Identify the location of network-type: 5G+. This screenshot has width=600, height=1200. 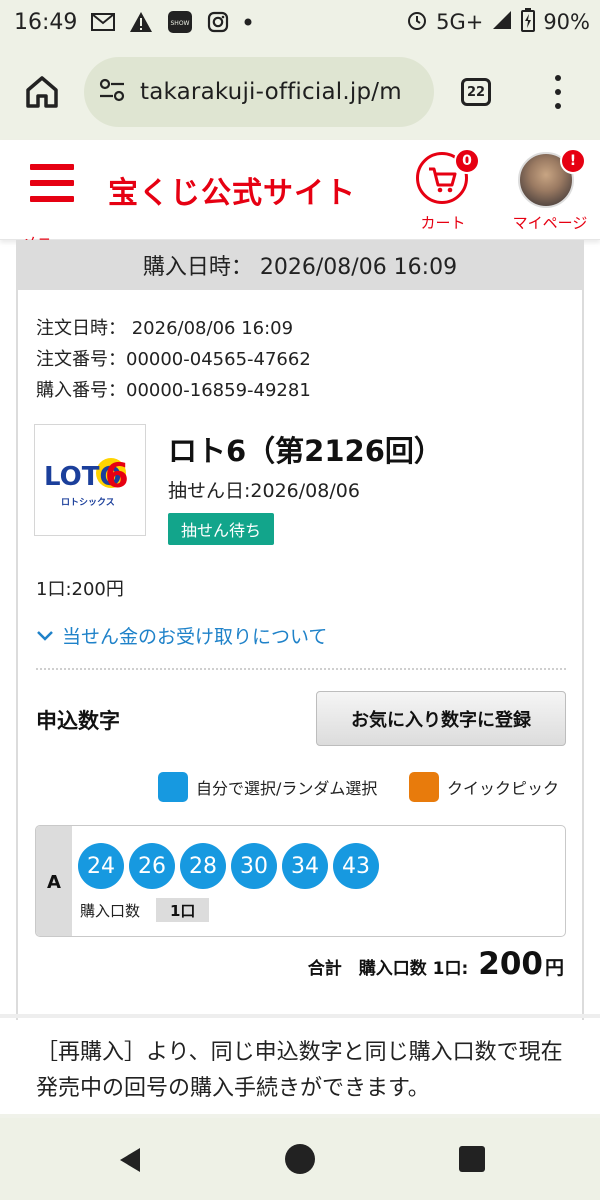
(460, 22).